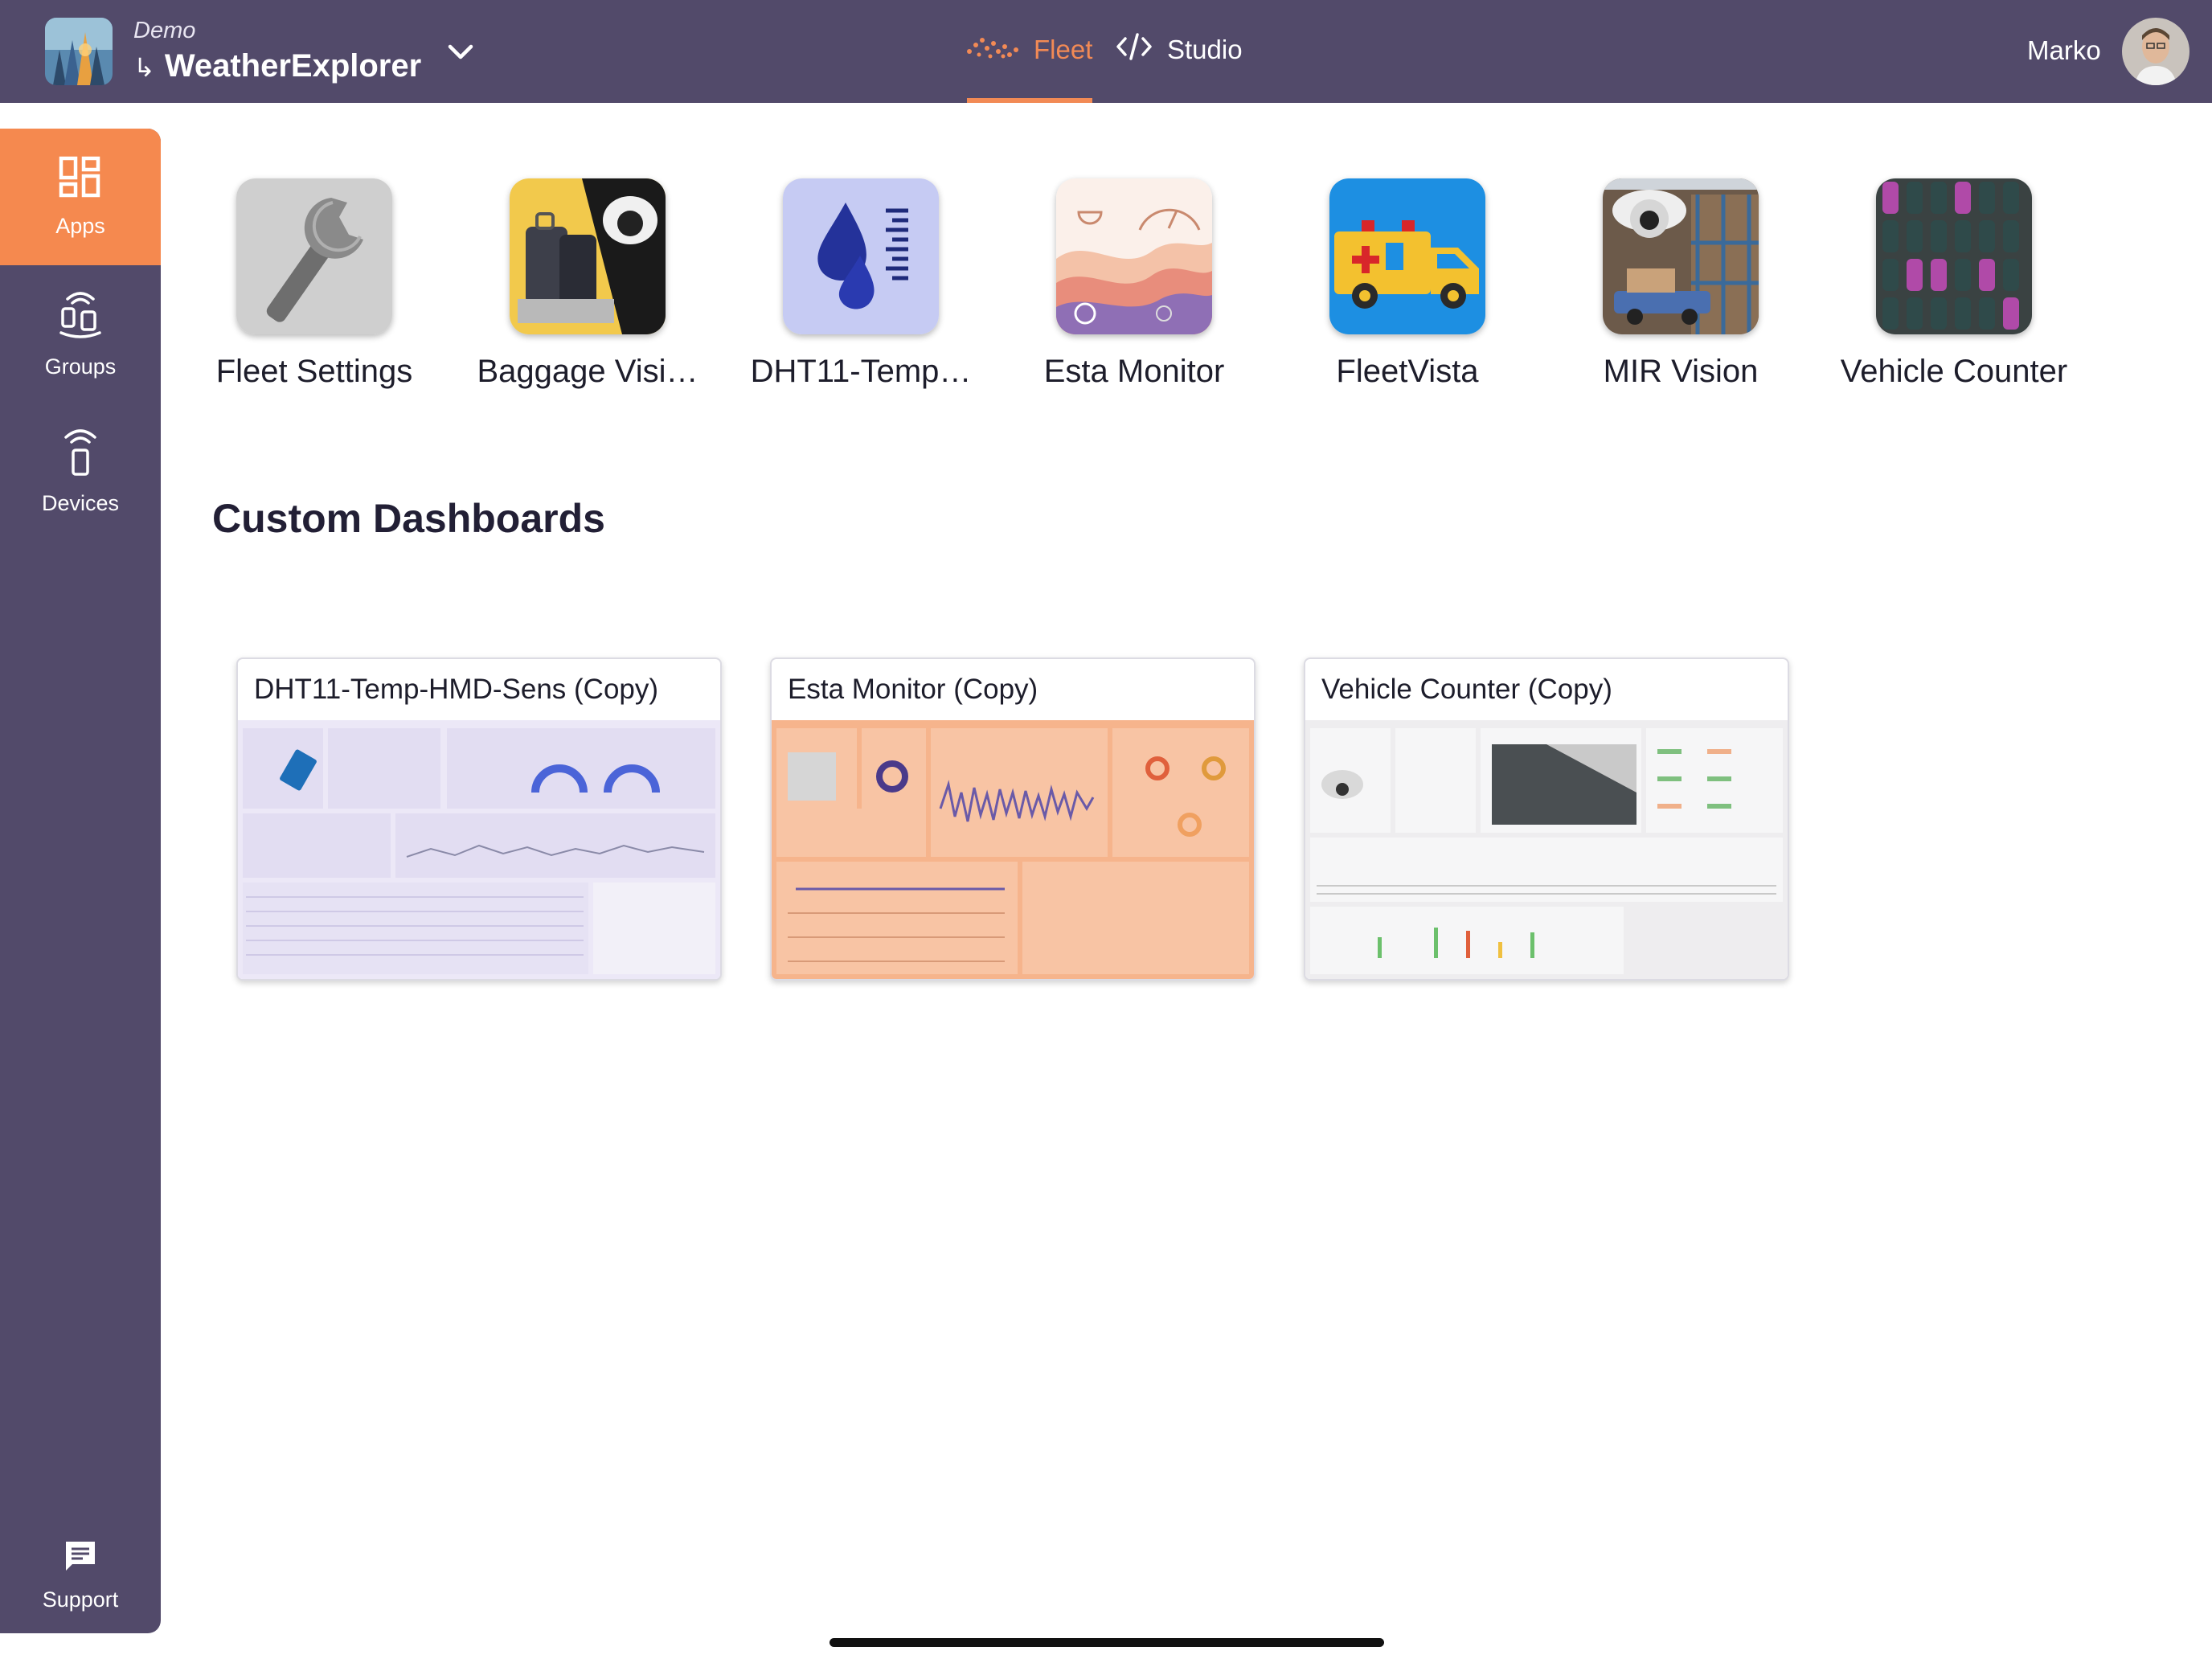  I want to click on app-tile-fleet-settings: Fleet Settings, so click(314, 290).